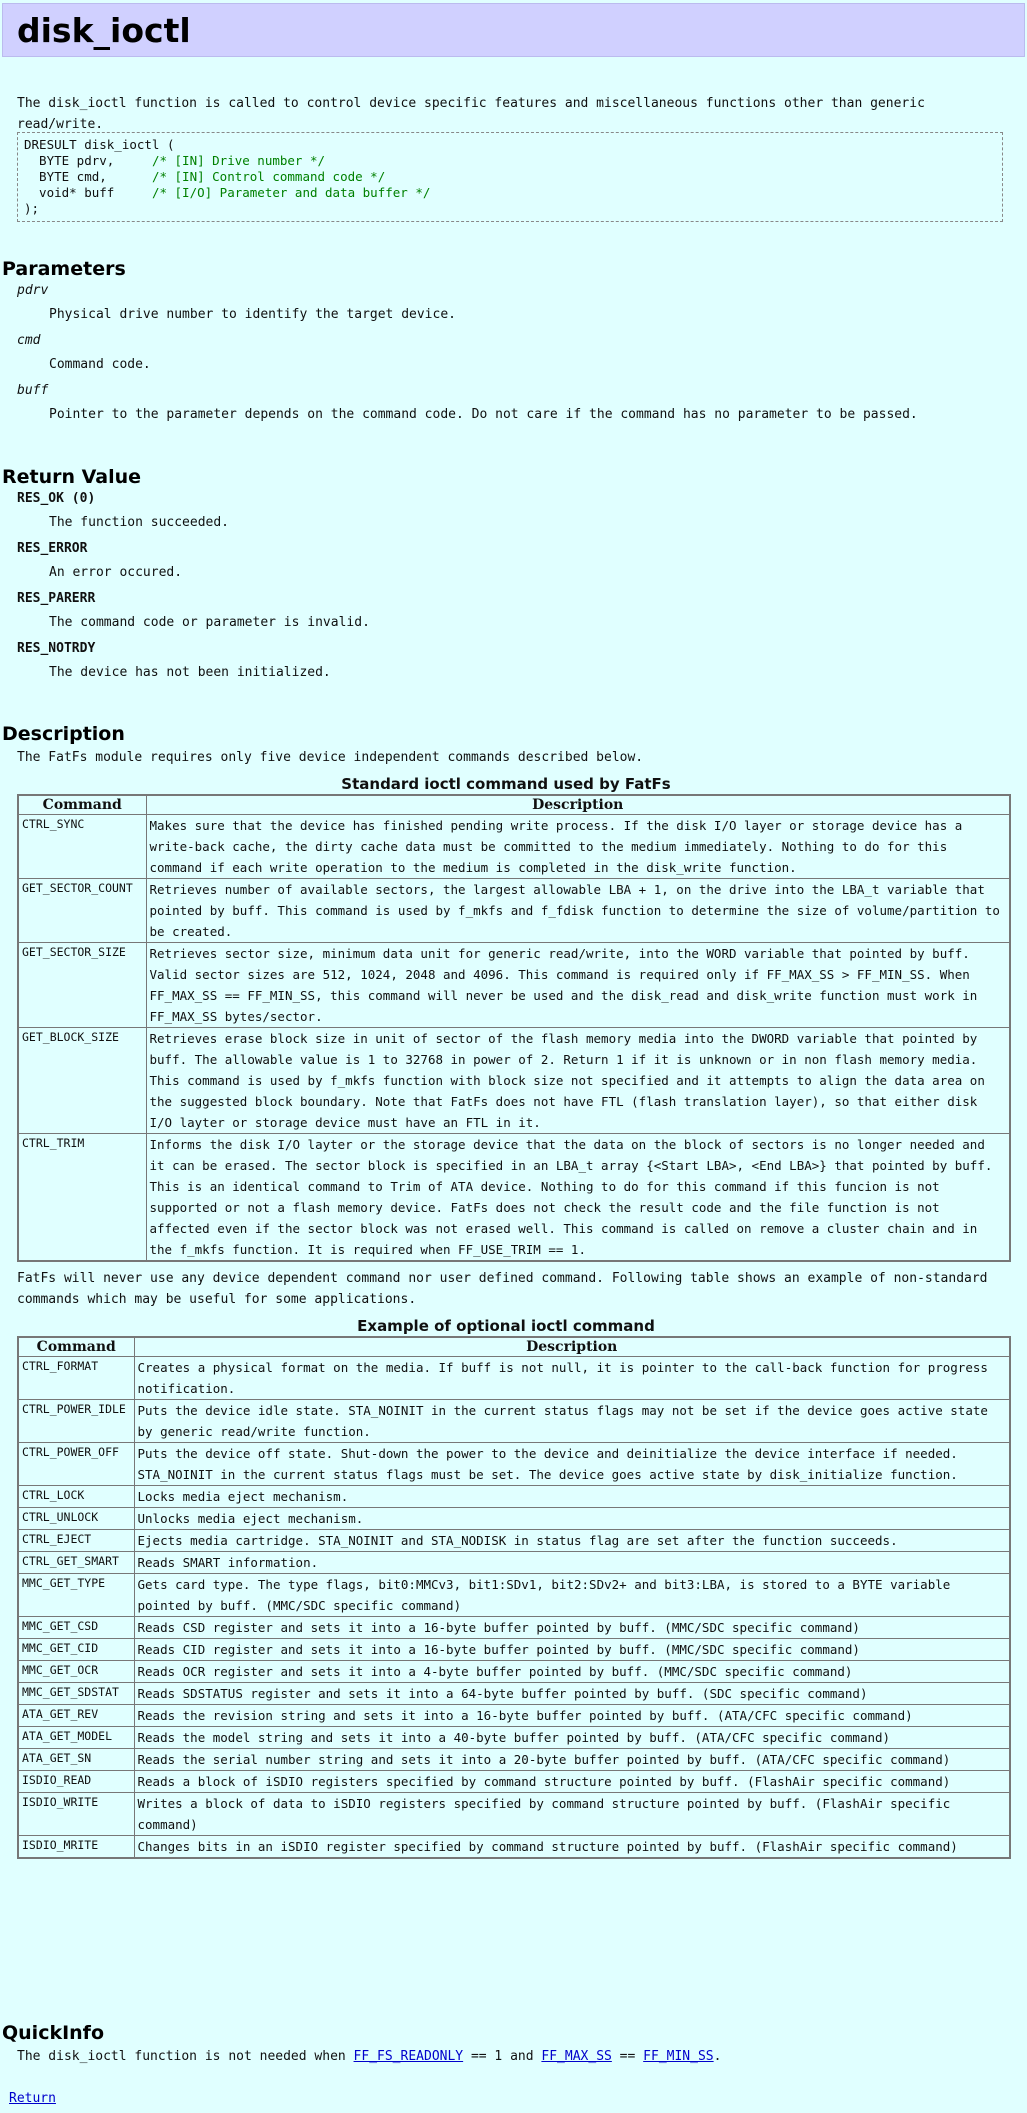 This screenshot has width=1027, height=2113. I want to click on description-cell: Reads SMART information., so click(572, 1562).